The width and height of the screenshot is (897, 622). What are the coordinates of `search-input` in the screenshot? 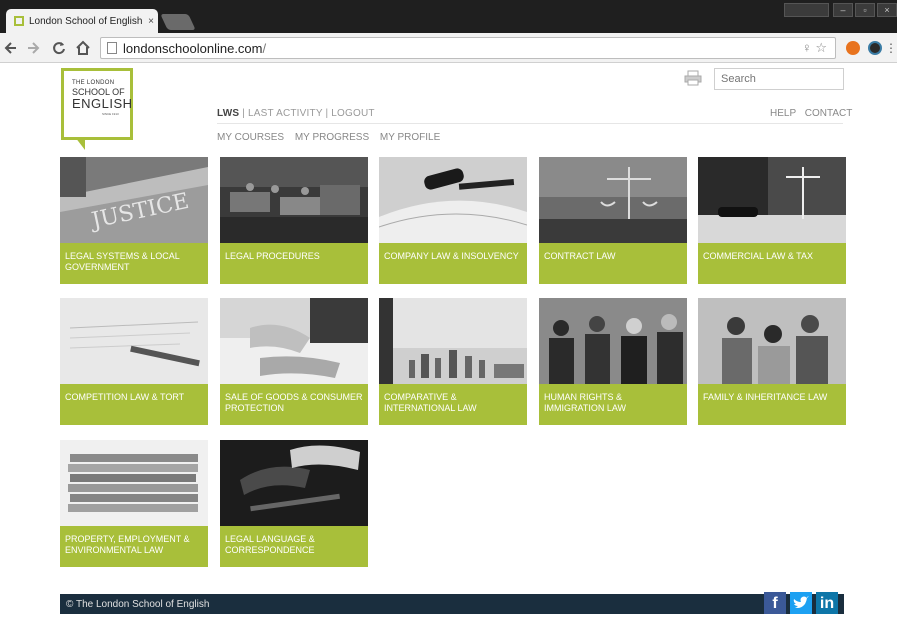 It's located at (779, 79).